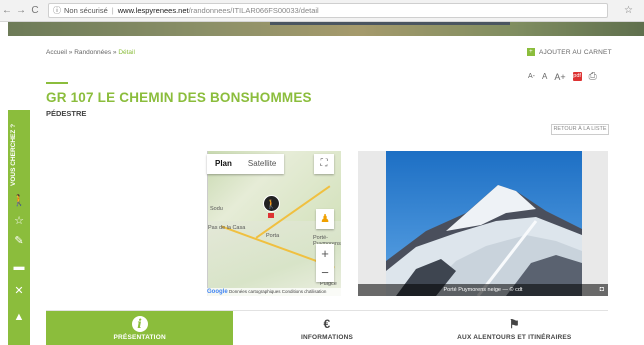  I want to click on tab-presentation-label: PRÉSENTATION, so click(139, 337).